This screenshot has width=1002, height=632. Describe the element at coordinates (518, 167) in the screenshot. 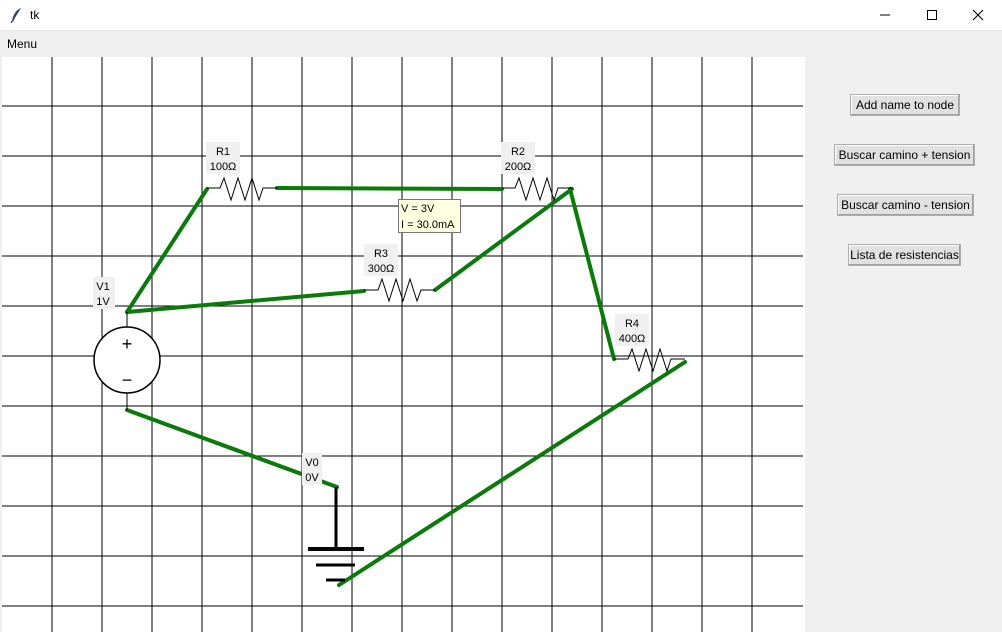

I see `resistor-r2-value: 200Ω` at that location.